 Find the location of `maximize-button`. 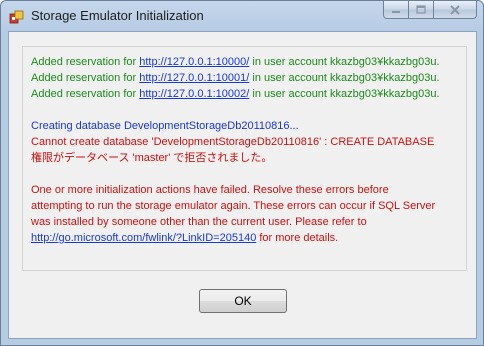

maximize-button is located at coordinates (421, 10).